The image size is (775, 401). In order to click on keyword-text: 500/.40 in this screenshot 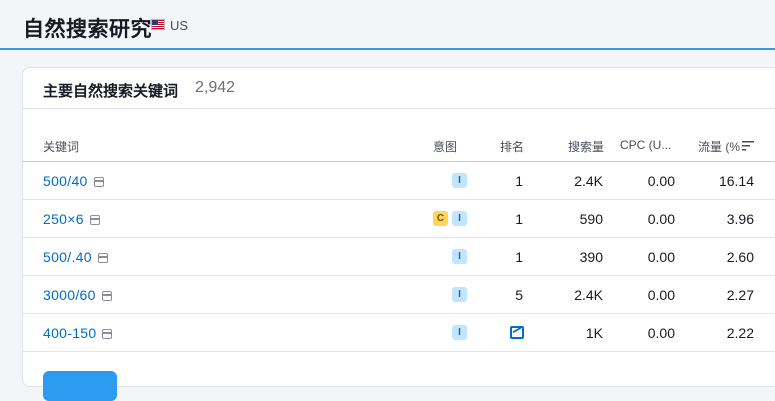, I will do `click(67, 257)`.